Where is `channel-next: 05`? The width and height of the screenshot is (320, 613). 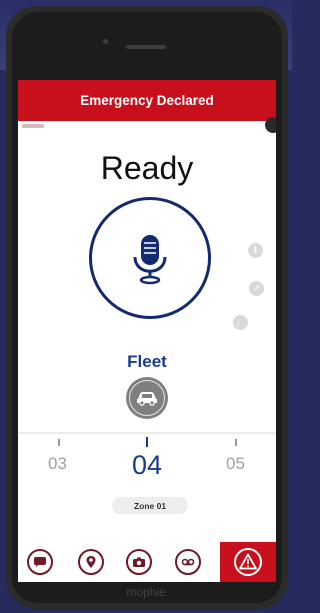 channel-next: 05 is located at coordinates (235, 464).